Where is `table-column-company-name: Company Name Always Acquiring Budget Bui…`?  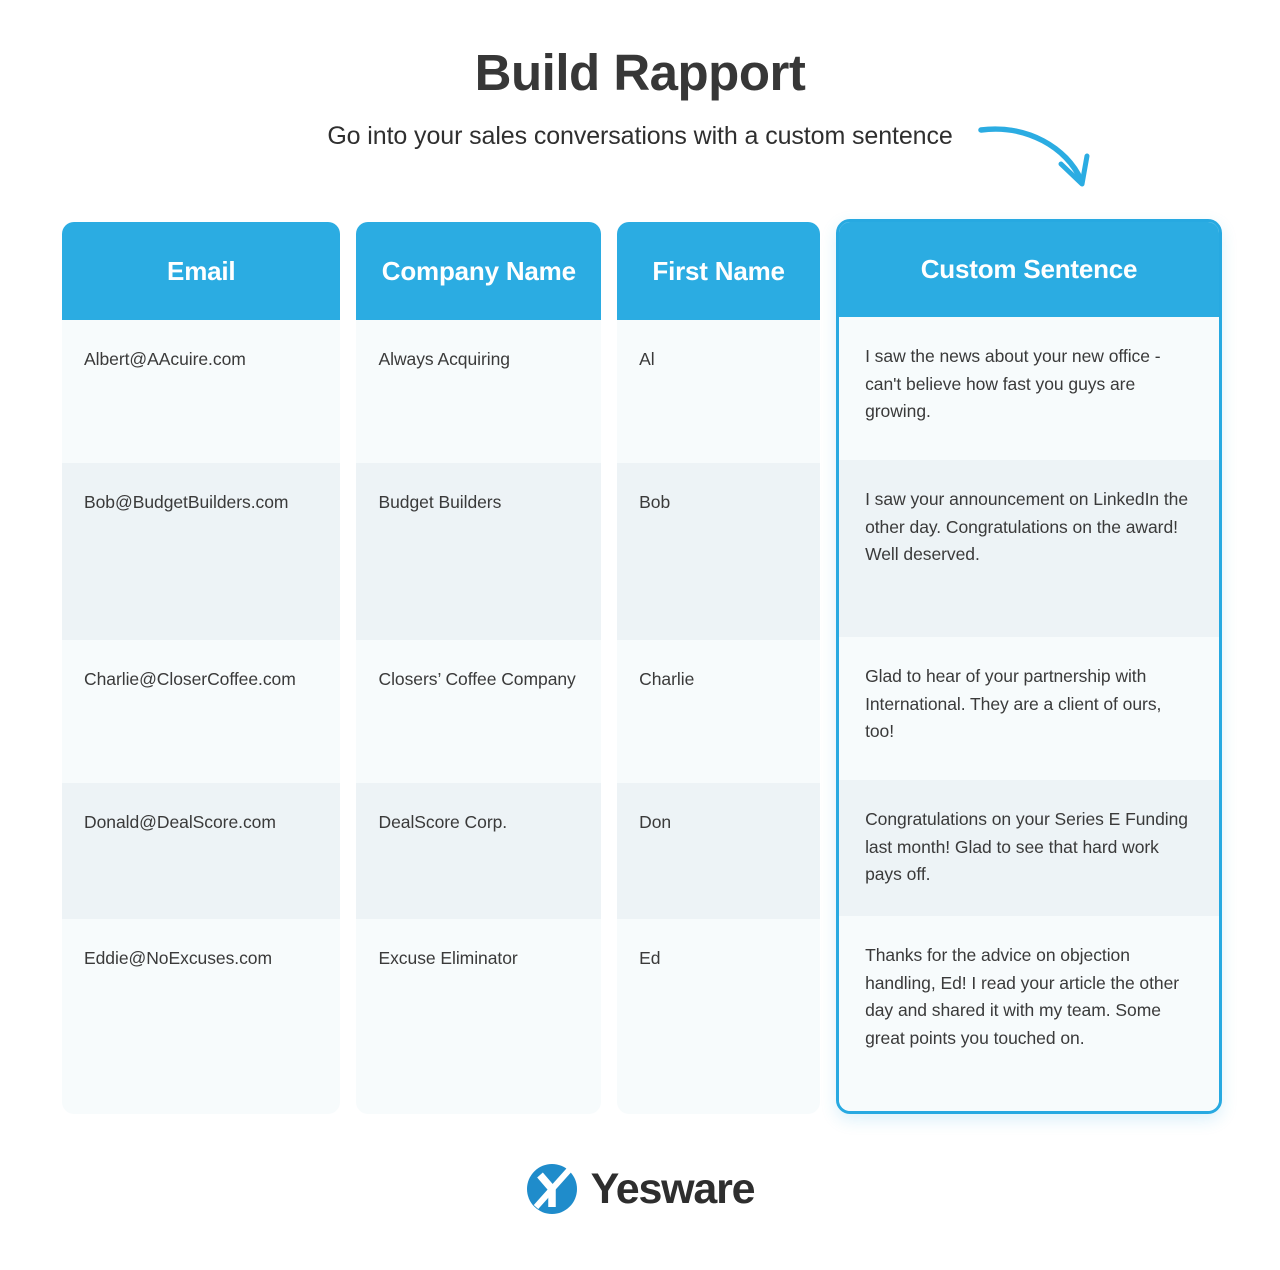 table-column-company-name: Company Name Always Acquiring Budget Bui… is located at coordinates (479, 668).